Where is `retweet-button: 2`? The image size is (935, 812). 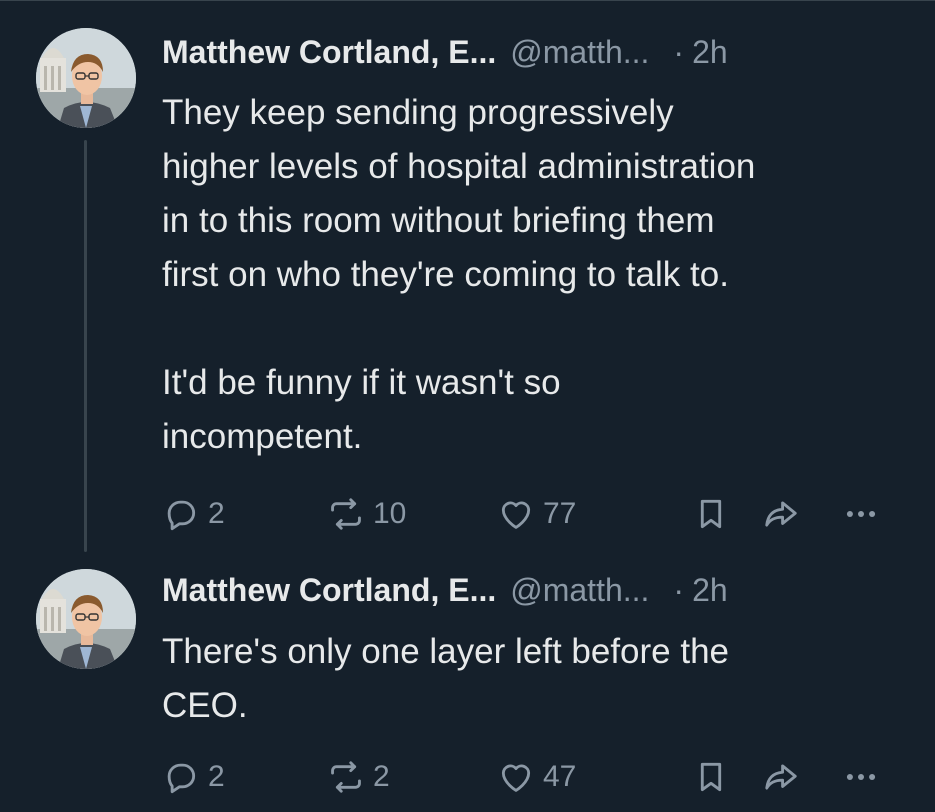
retweet-button: 2 is located at coordinates (358, 777).